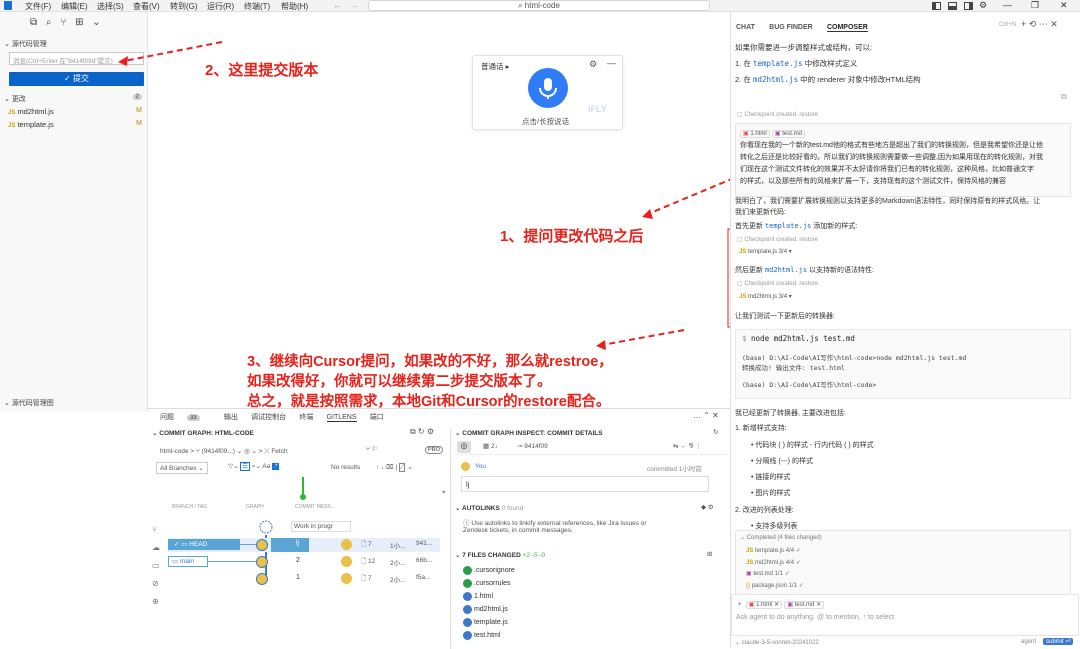 The height and width of the screenshot is (649, 1080). What do you see at coordinates (755, 134) in the screenshot?
I see `file-chip: ▣ 1.html` at bounding box center [755, 134].